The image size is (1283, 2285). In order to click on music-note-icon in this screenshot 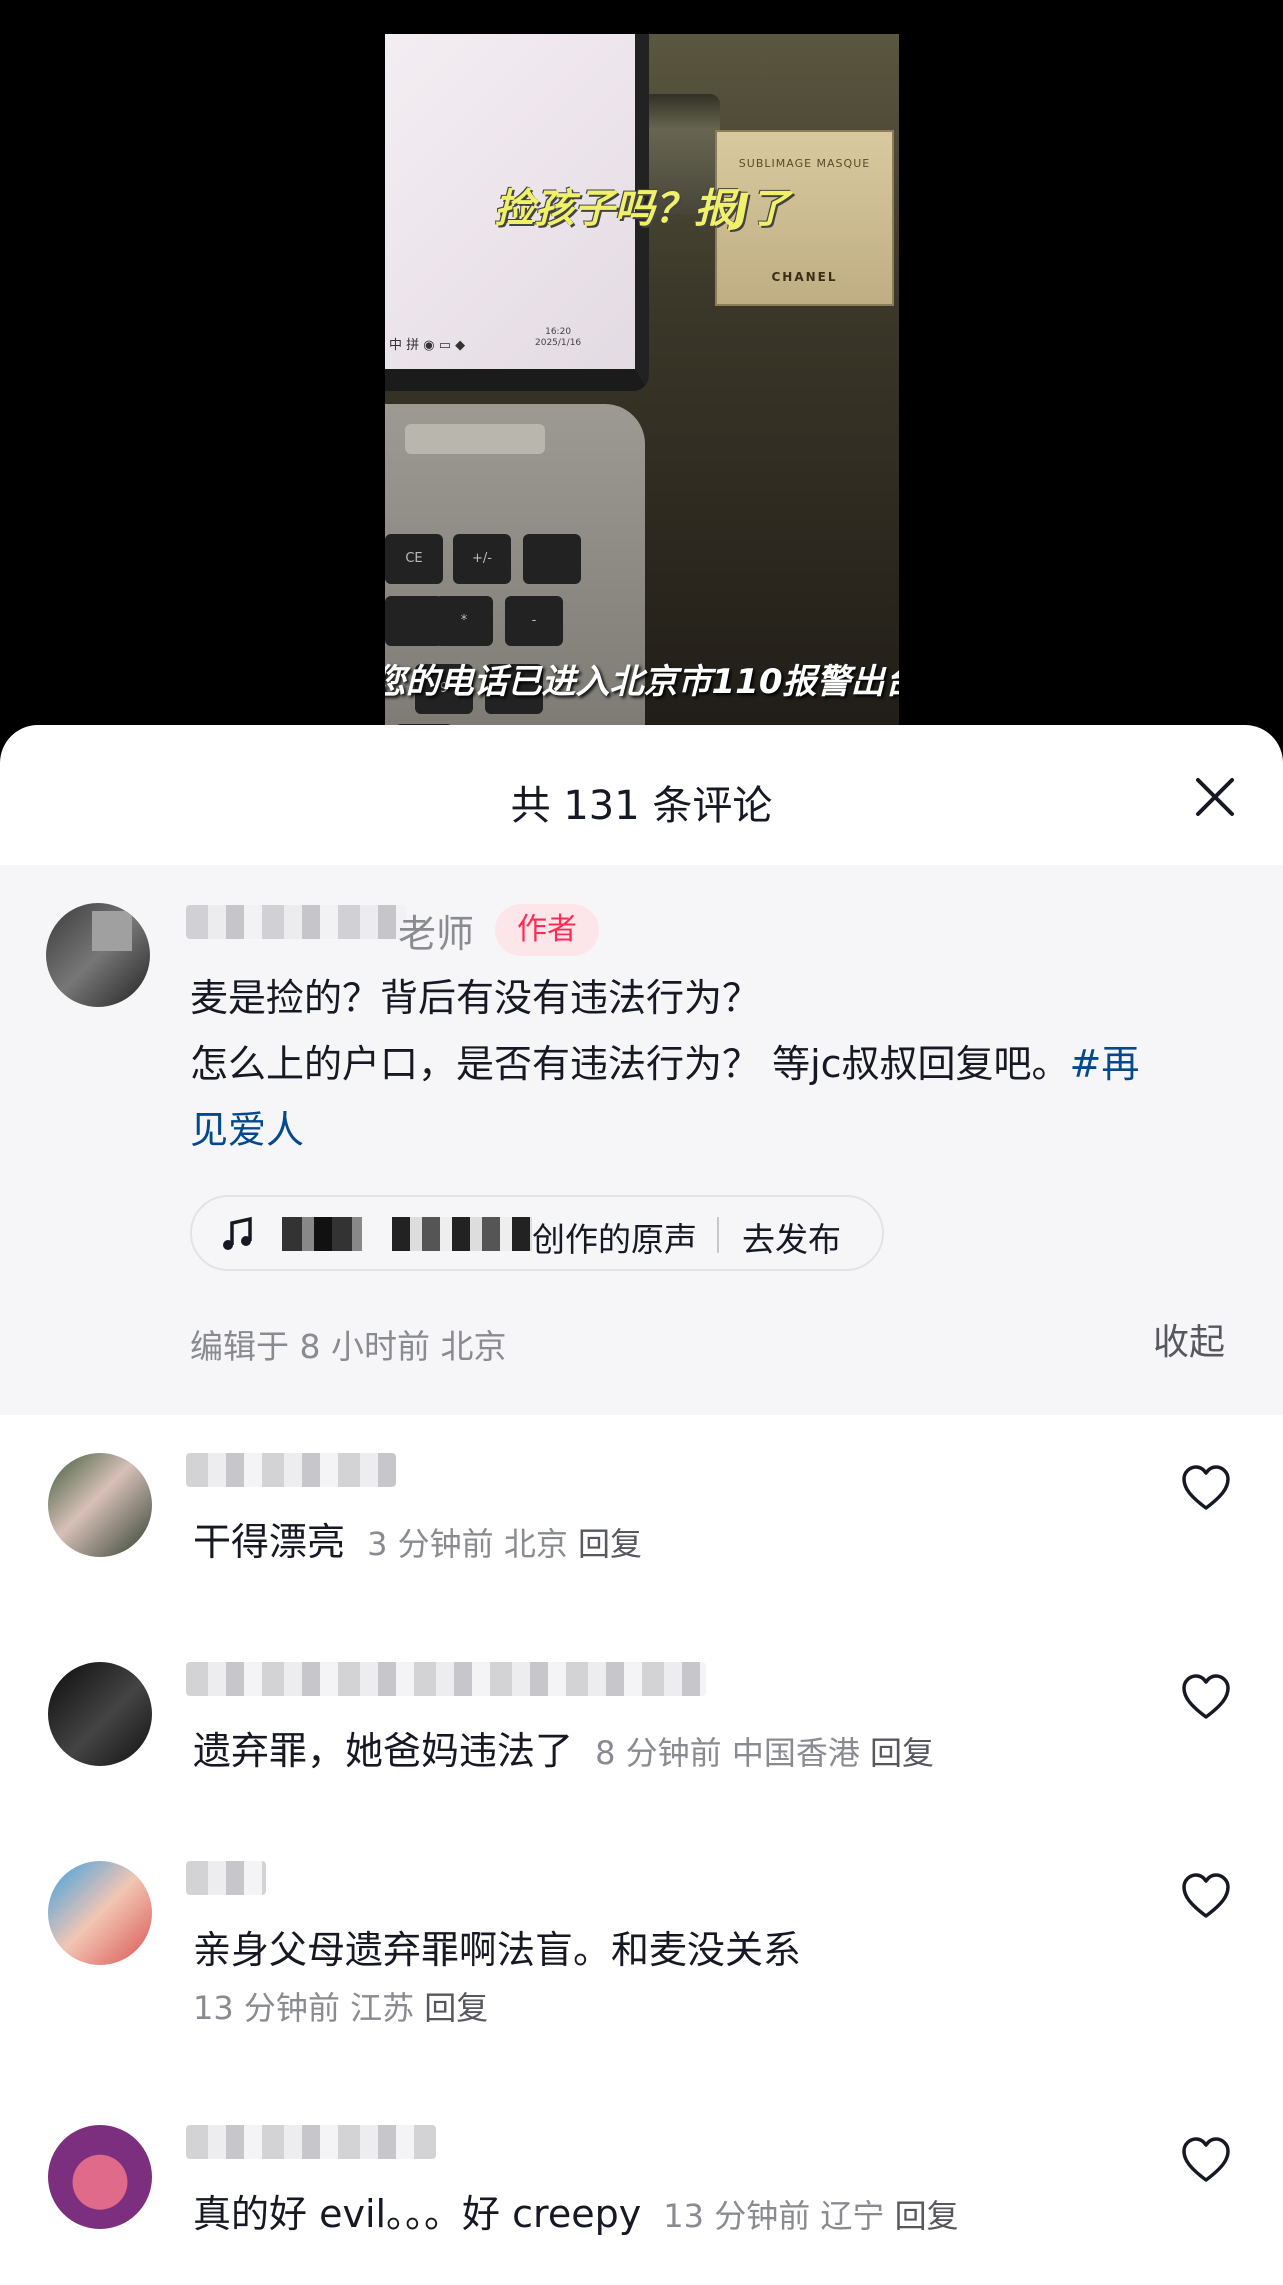, I will do `click(237, 1233)`.